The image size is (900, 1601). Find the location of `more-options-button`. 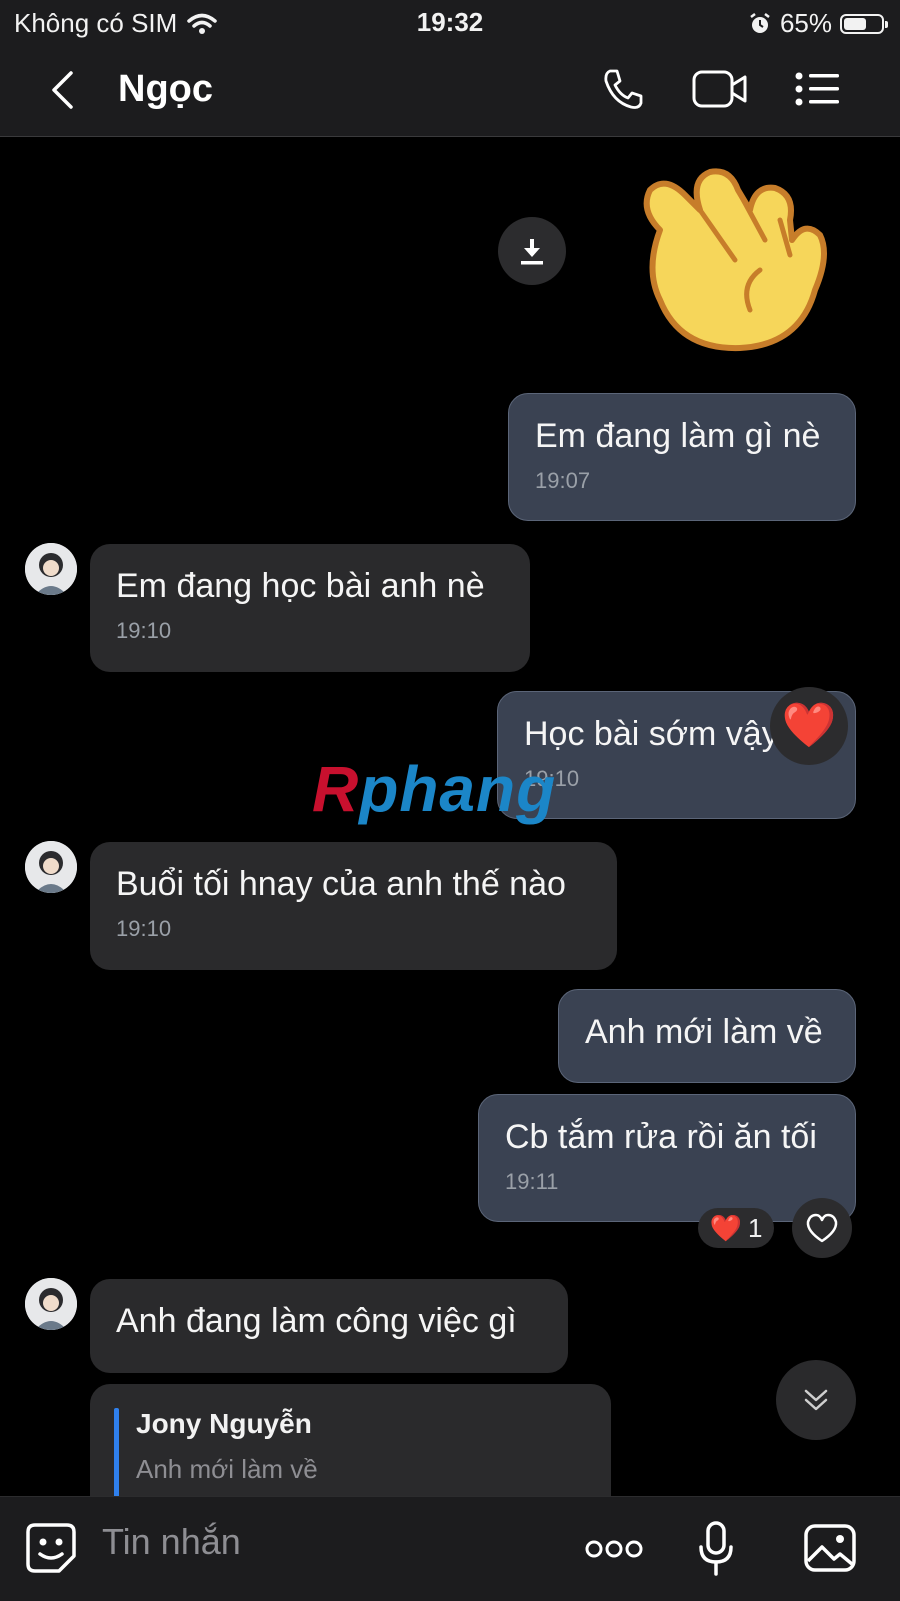

more-options-button is located at coordinates (614, 1549).